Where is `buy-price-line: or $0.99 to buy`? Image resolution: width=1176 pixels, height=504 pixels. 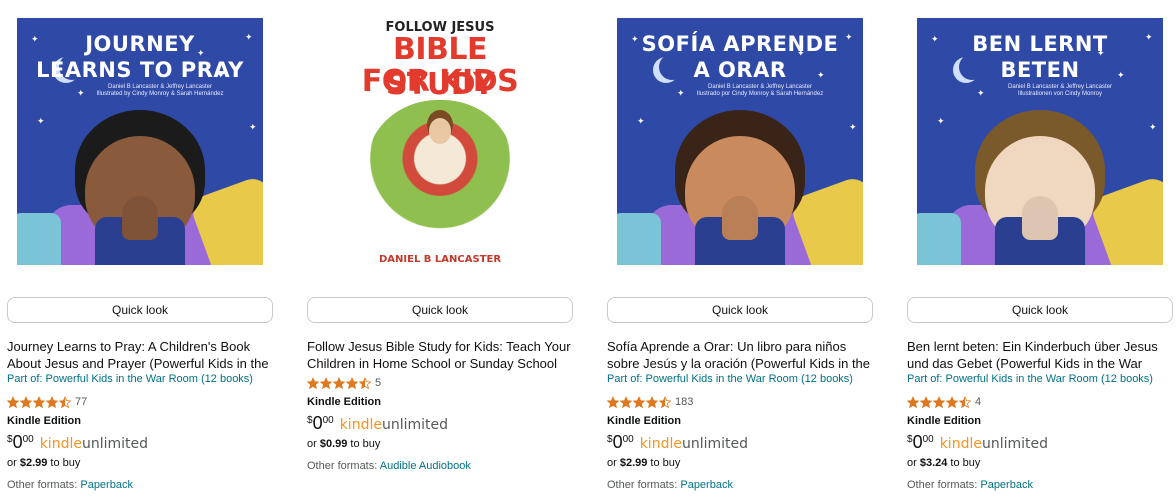
buy-price-line: or $0.99 to buy is located at coordinates (343, 444).